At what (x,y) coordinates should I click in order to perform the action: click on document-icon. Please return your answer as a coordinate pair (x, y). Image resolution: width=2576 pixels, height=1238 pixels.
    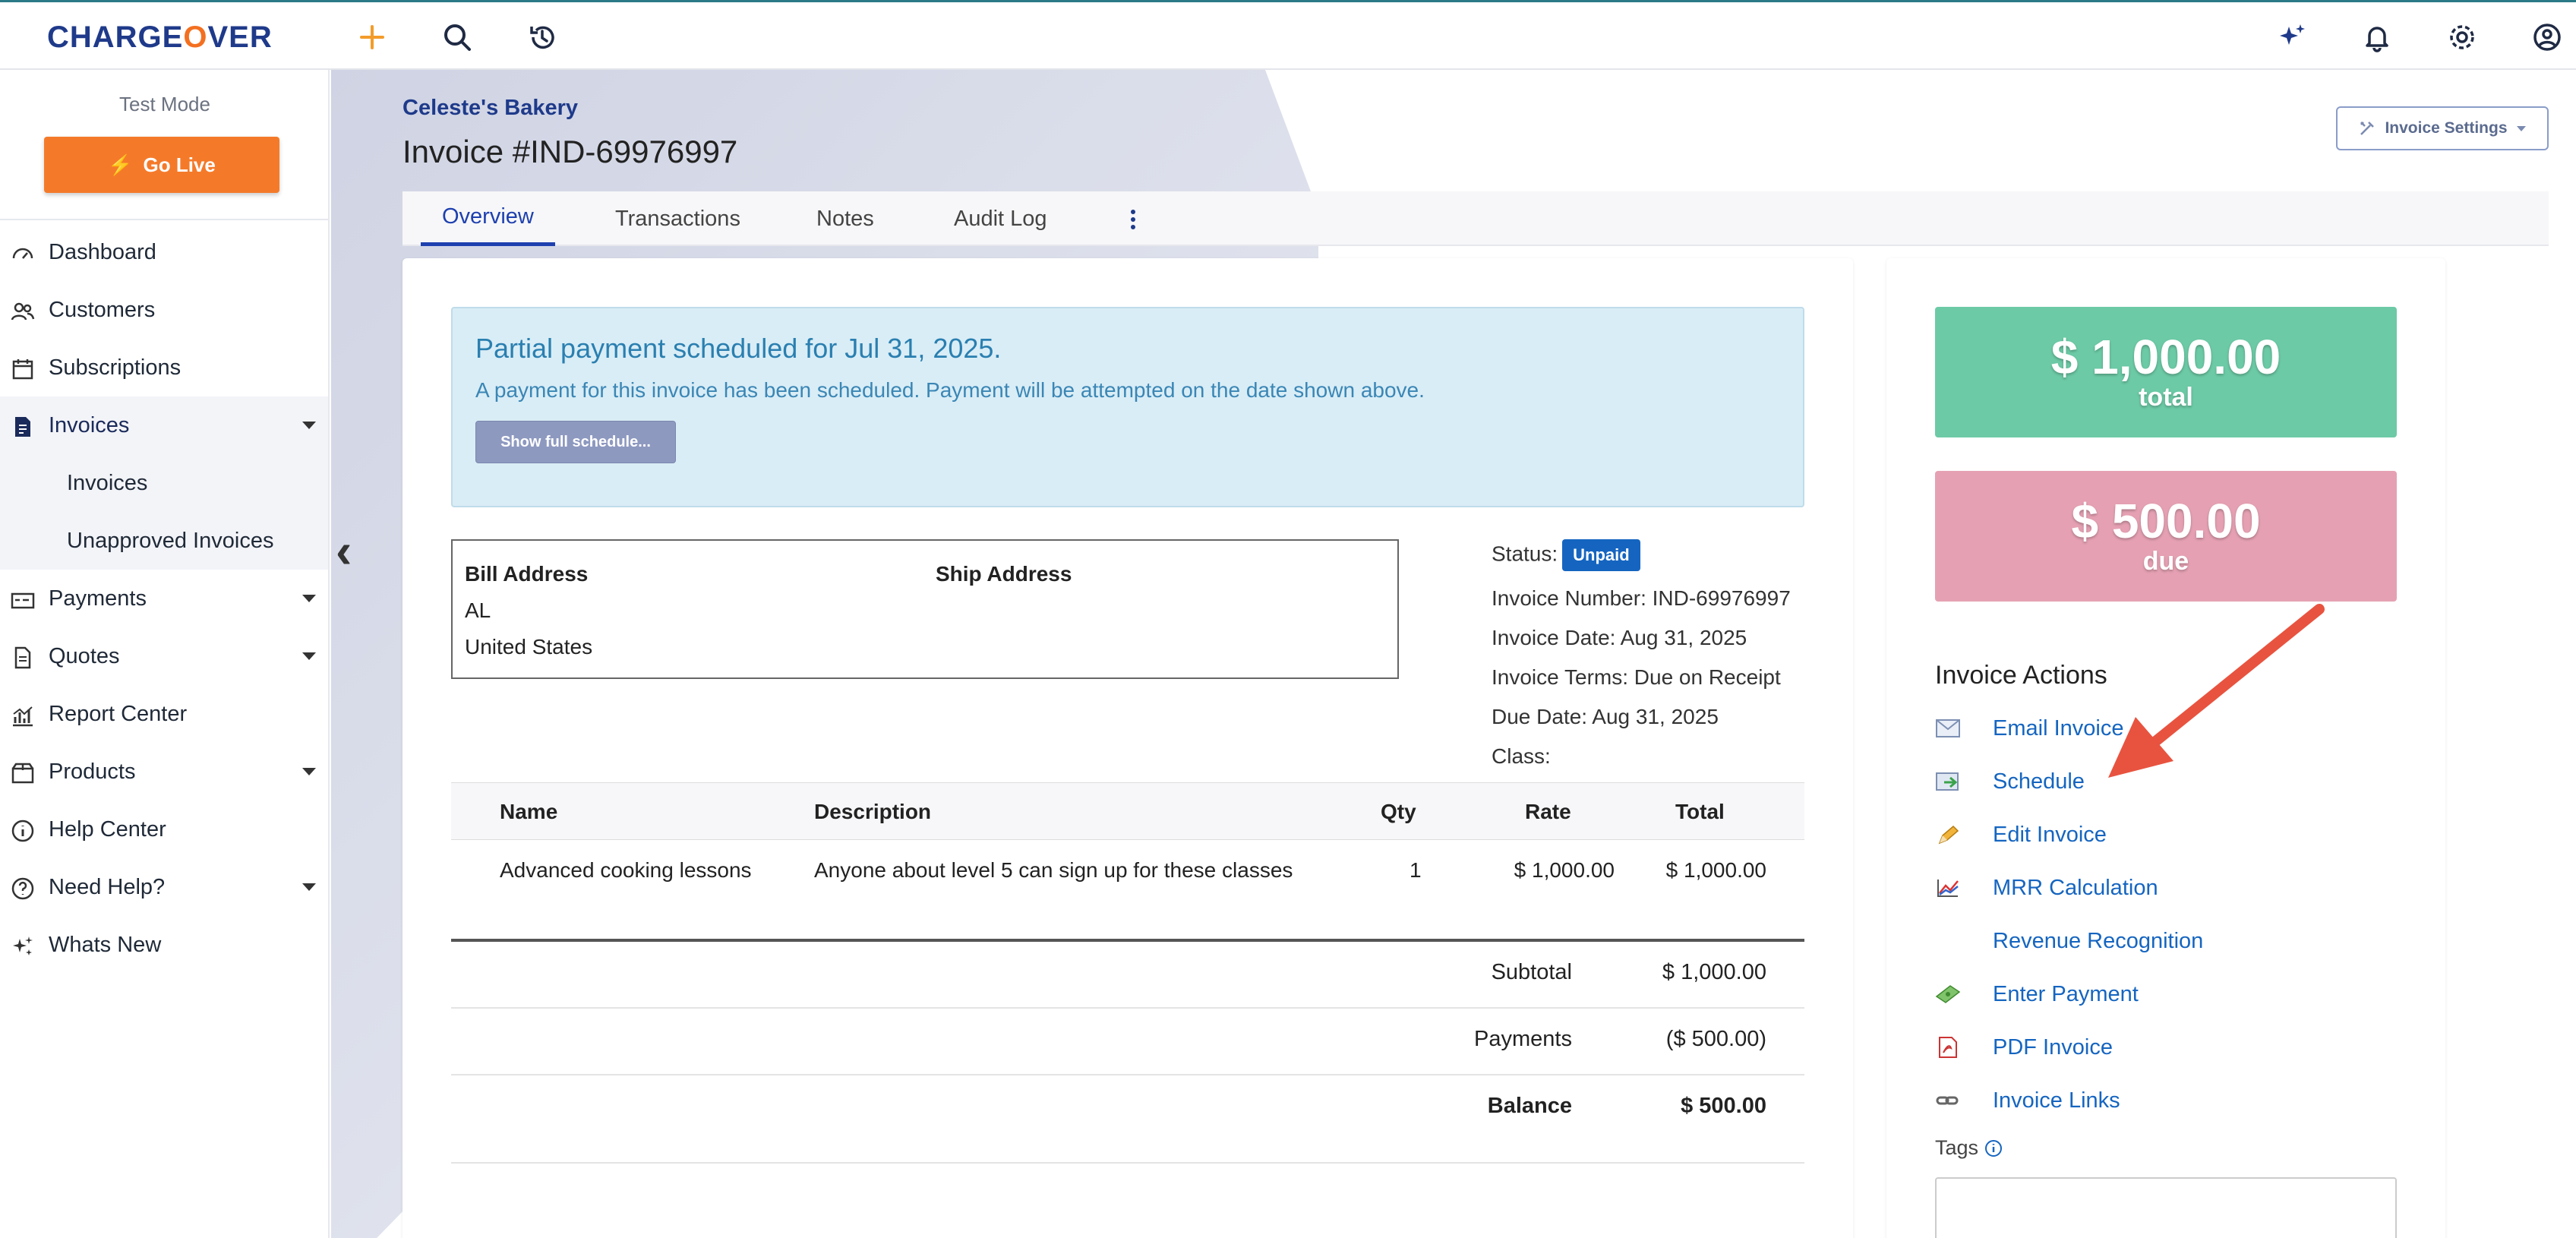
    Looking at the image, I should click on (22, 657).